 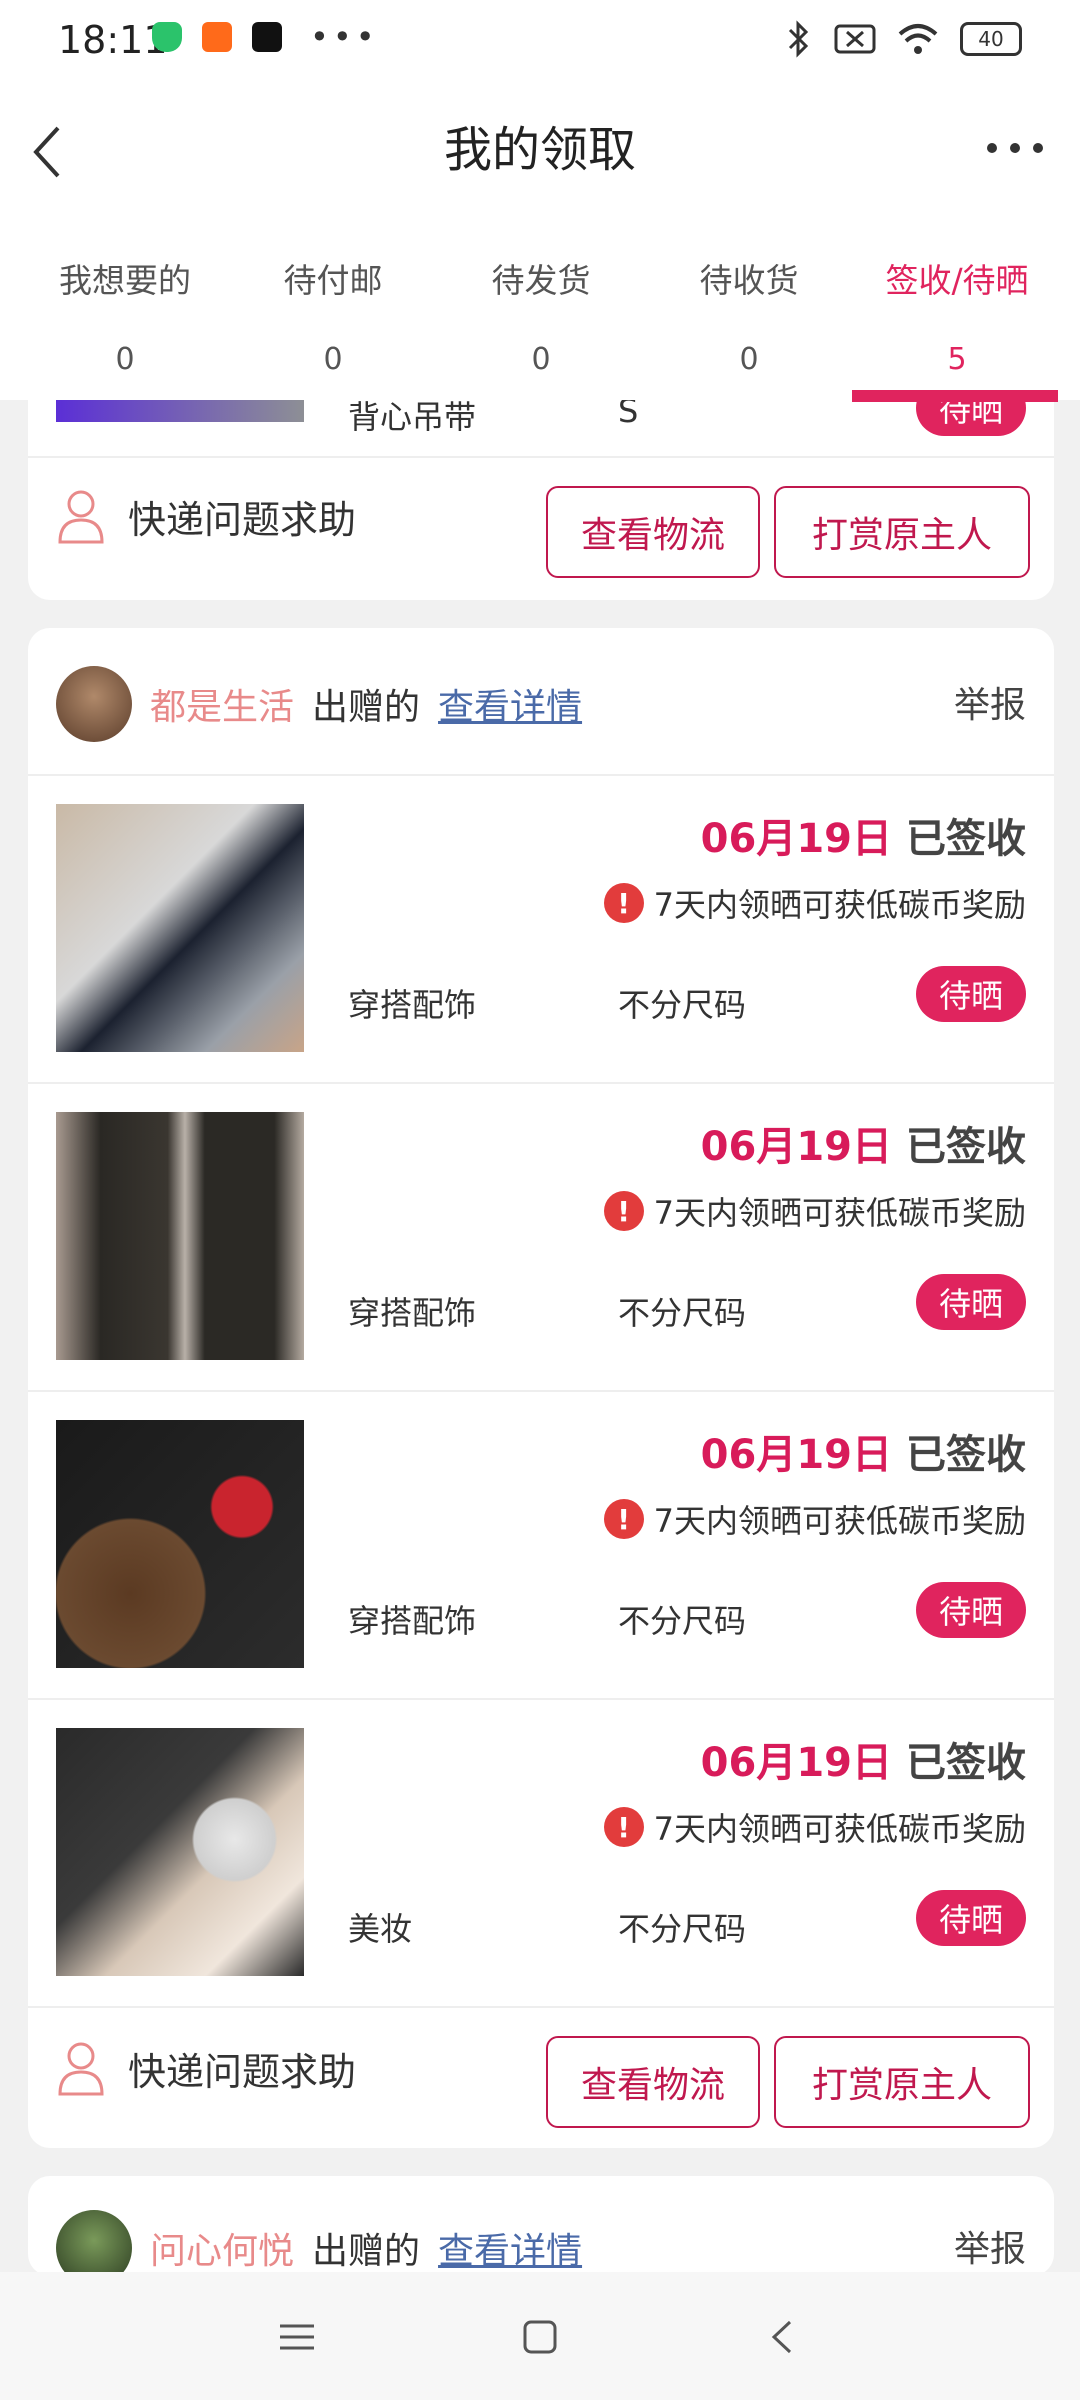 I want to click on active-tab-indicator, so click(x=955, y=396).